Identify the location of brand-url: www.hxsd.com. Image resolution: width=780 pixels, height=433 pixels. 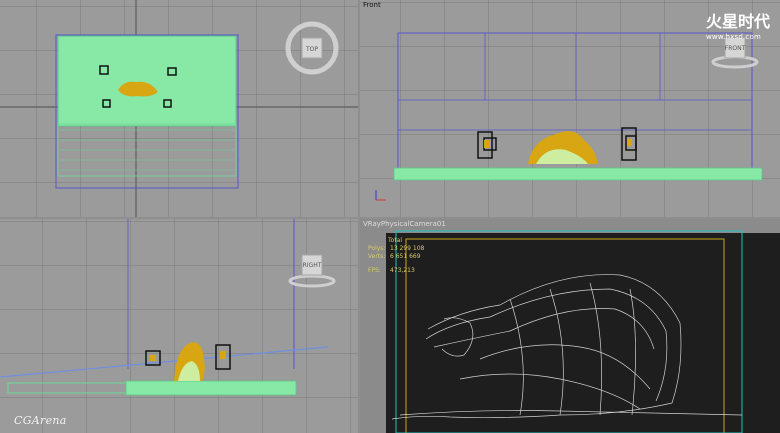
(733, 37).